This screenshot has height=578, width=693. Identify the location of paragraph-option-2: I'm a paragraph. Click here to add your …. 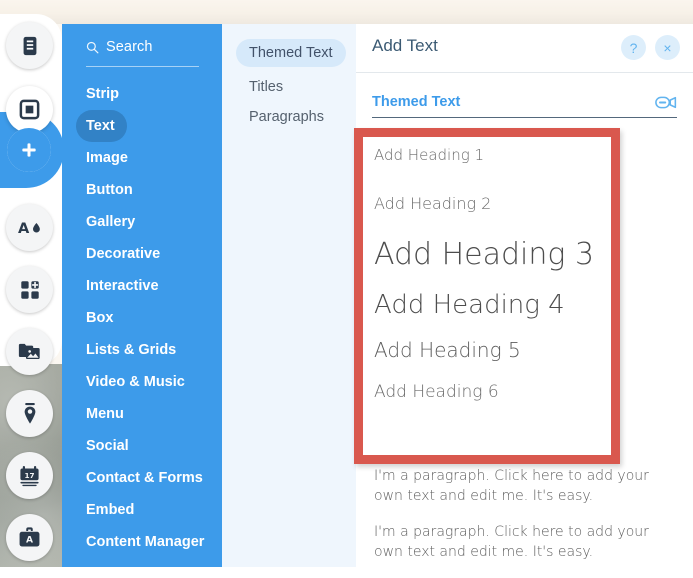
(523, 542).